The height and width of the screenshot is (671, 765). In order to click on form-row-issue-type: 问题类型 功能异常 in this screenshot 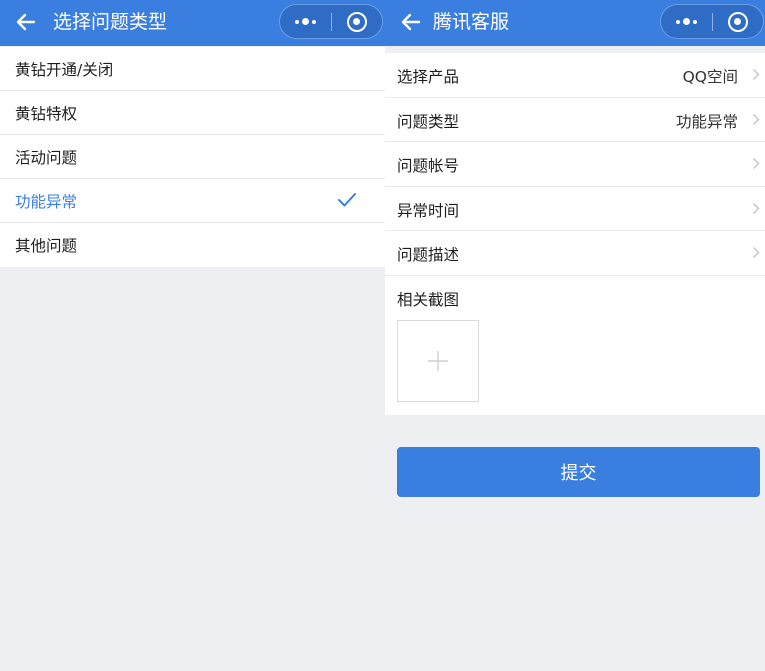, I will do `click(575, 120)`.